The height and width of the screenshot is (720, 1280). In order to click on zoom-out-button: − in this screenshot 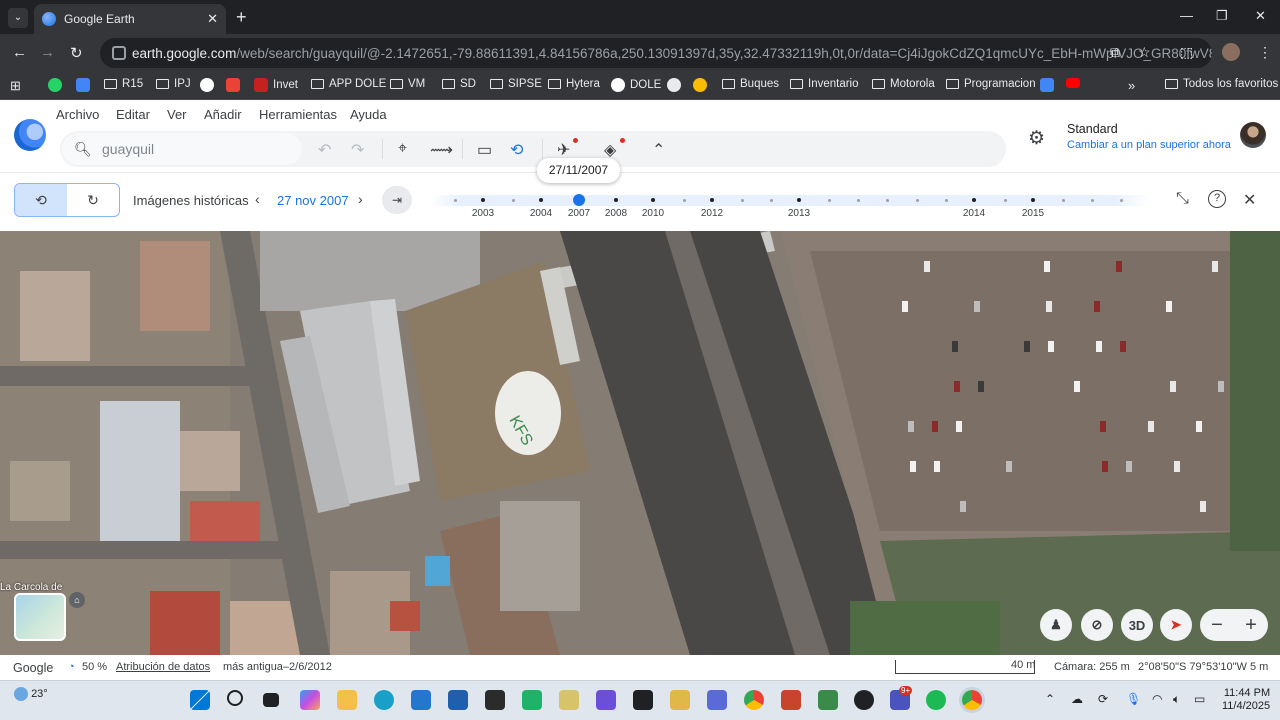, I will do `click(1217, 625)`.